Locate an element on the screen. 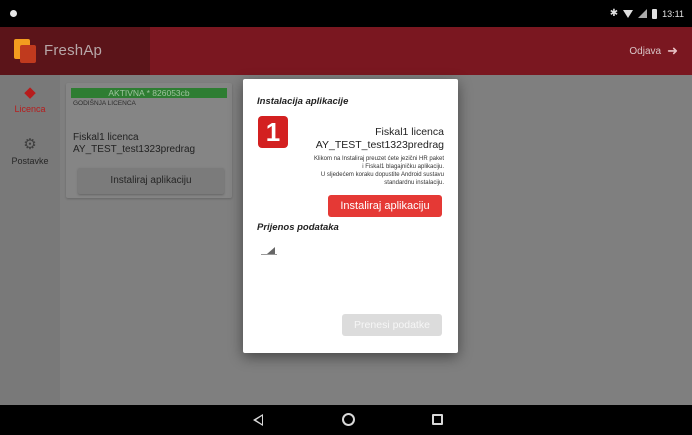 The image size is (692, 435). license-user: AY_TEST_test1323predrag is located at coordinates (134, 149).